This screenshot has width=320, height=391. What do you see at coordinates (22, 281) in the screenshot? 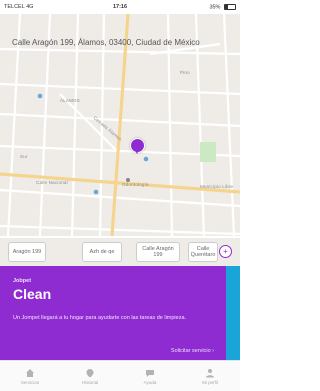
I see `brand-label: Jobpet` at bounding box center [22, 281].